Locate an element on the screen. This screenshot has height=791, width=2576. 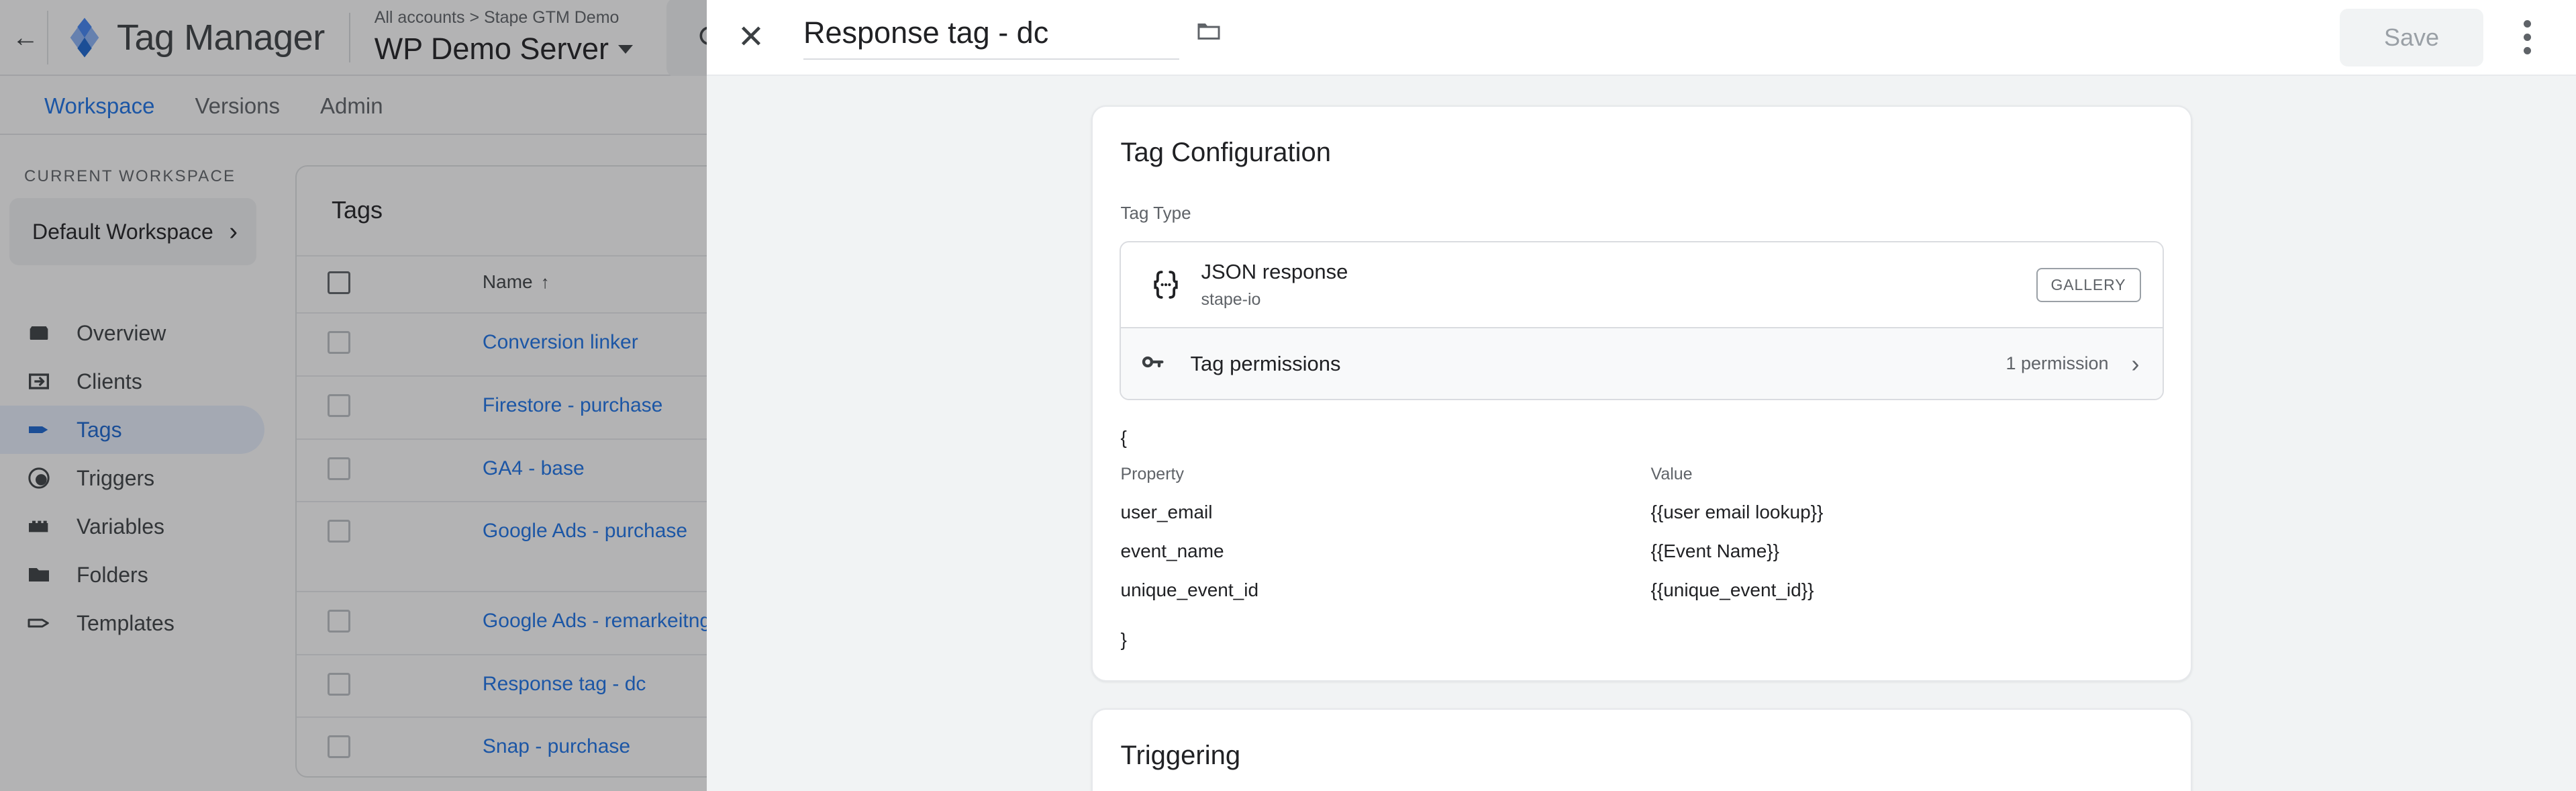
selected-tag-type-row: JSON response stape-io GALLERY is located at coordinates (1641, 284).